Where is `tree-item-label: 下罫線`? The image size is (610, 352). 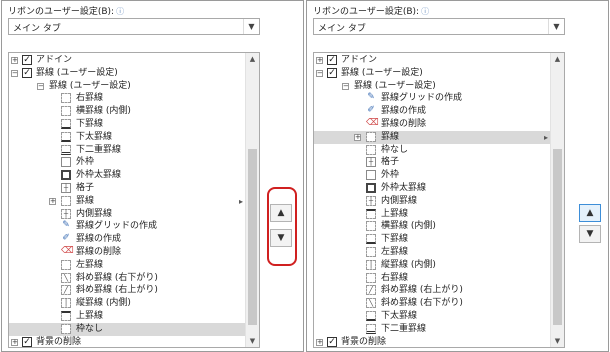
tree-item-label: 下罫線 is located at coordinates (90, 124).